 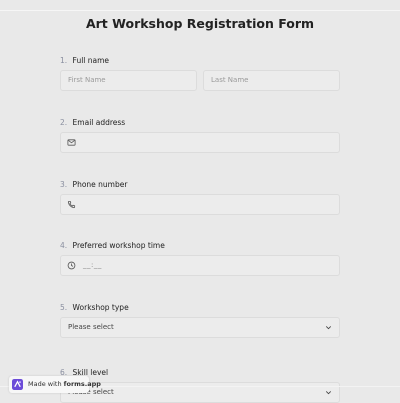 What do you see at coordinates (200, 204) in the screenshot?
I see `phone-input` at bounding box center [200, 204].